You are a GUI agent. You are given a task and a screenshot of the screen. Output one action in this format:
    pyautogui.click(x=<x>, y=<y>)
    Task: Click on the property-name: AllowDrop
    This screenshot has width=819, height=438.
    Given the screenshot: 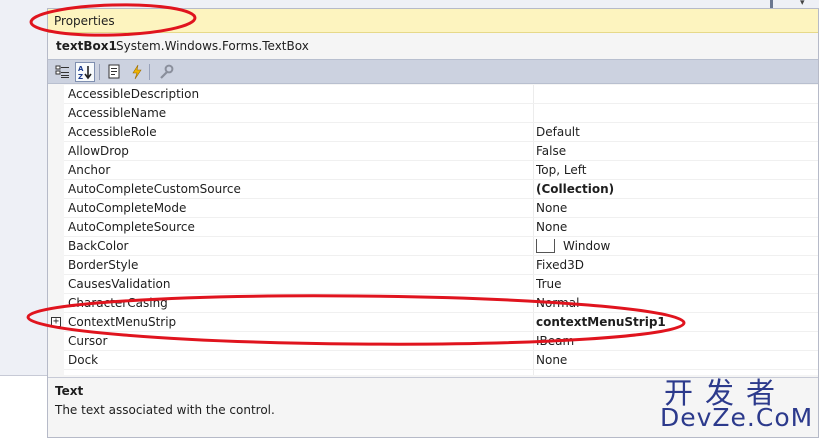 What is the action you would take?
    pyautogui.click(x=98, y=151)
    